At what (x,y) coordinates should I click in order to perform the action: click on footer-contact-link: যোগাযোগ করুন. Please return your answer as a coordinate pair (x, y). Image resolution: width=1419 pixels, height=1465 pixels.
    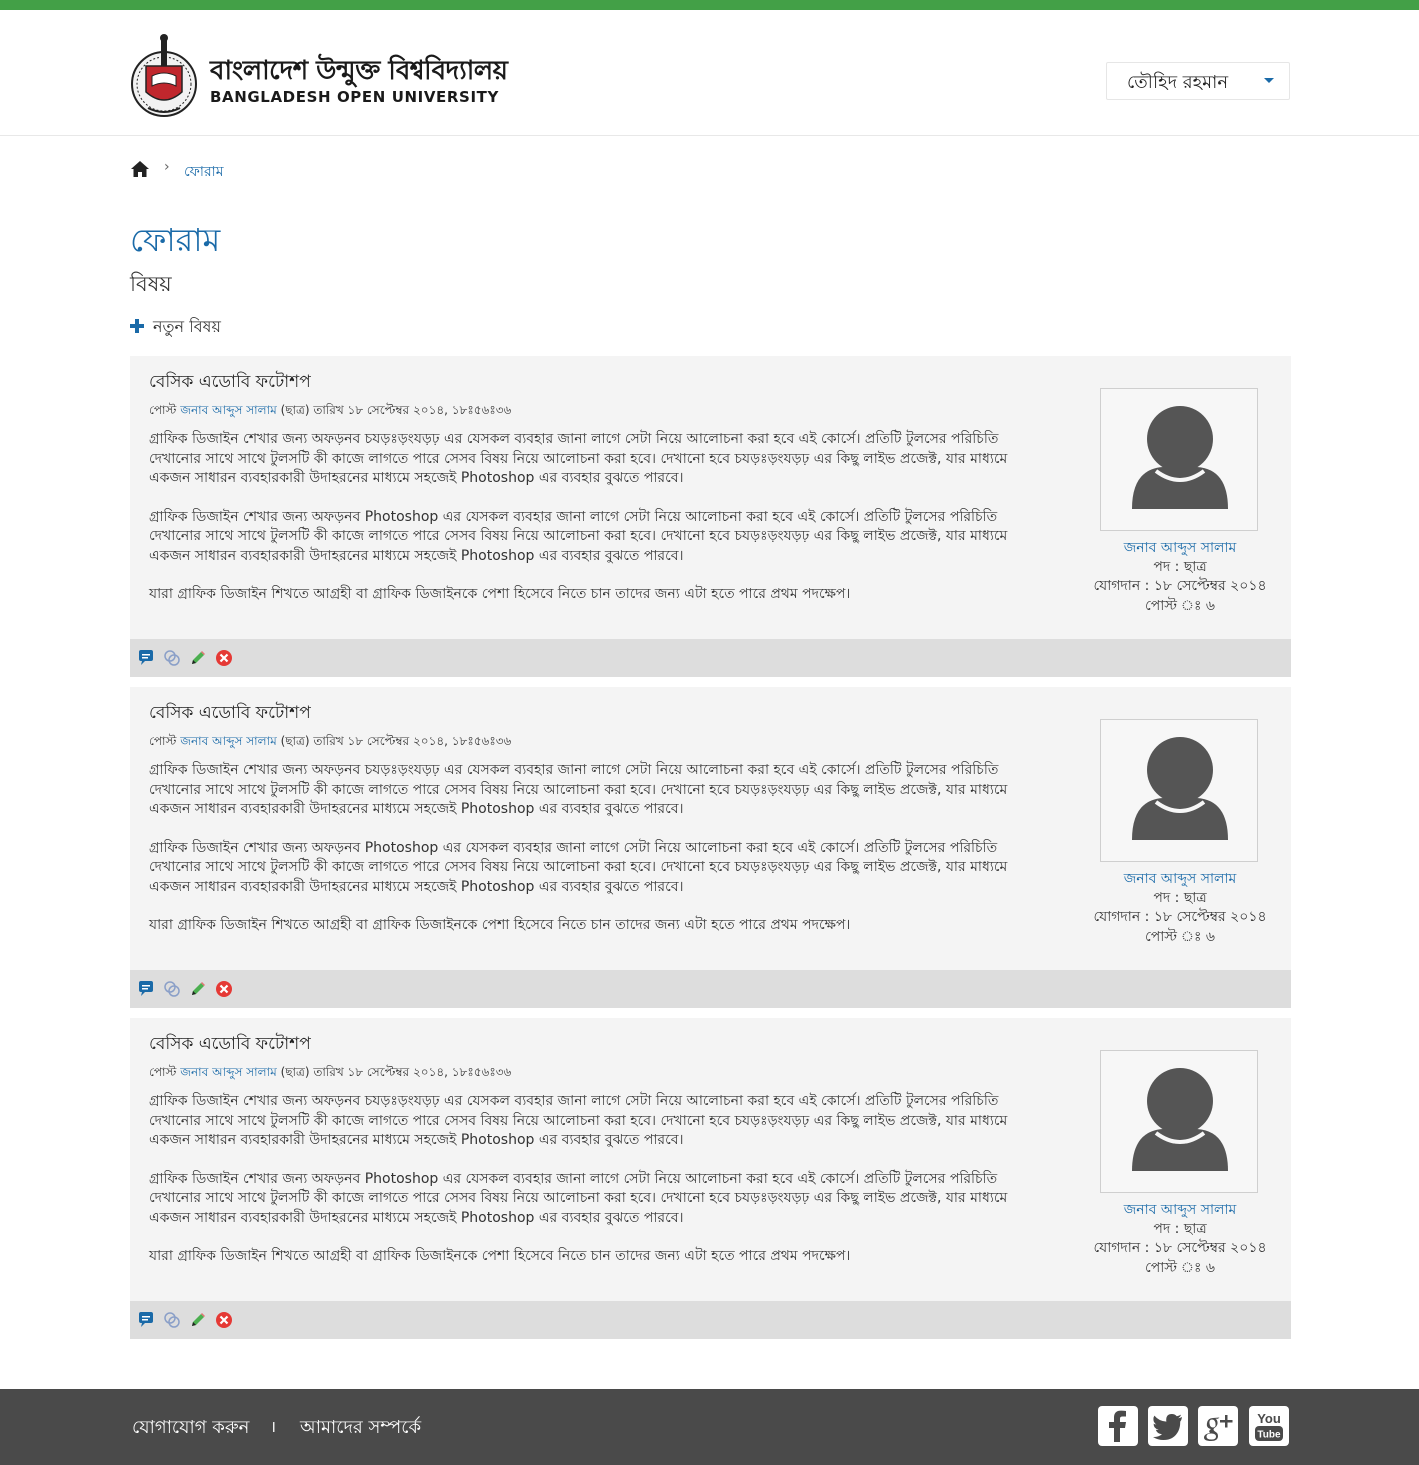
    Looking at the image, I should click on (190, 1428).